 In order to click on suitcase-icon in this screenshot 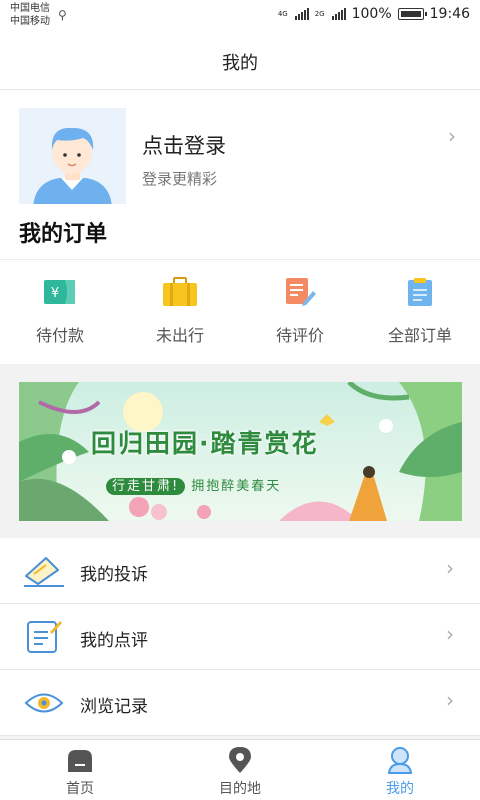, I will do `click(180, 292)`.